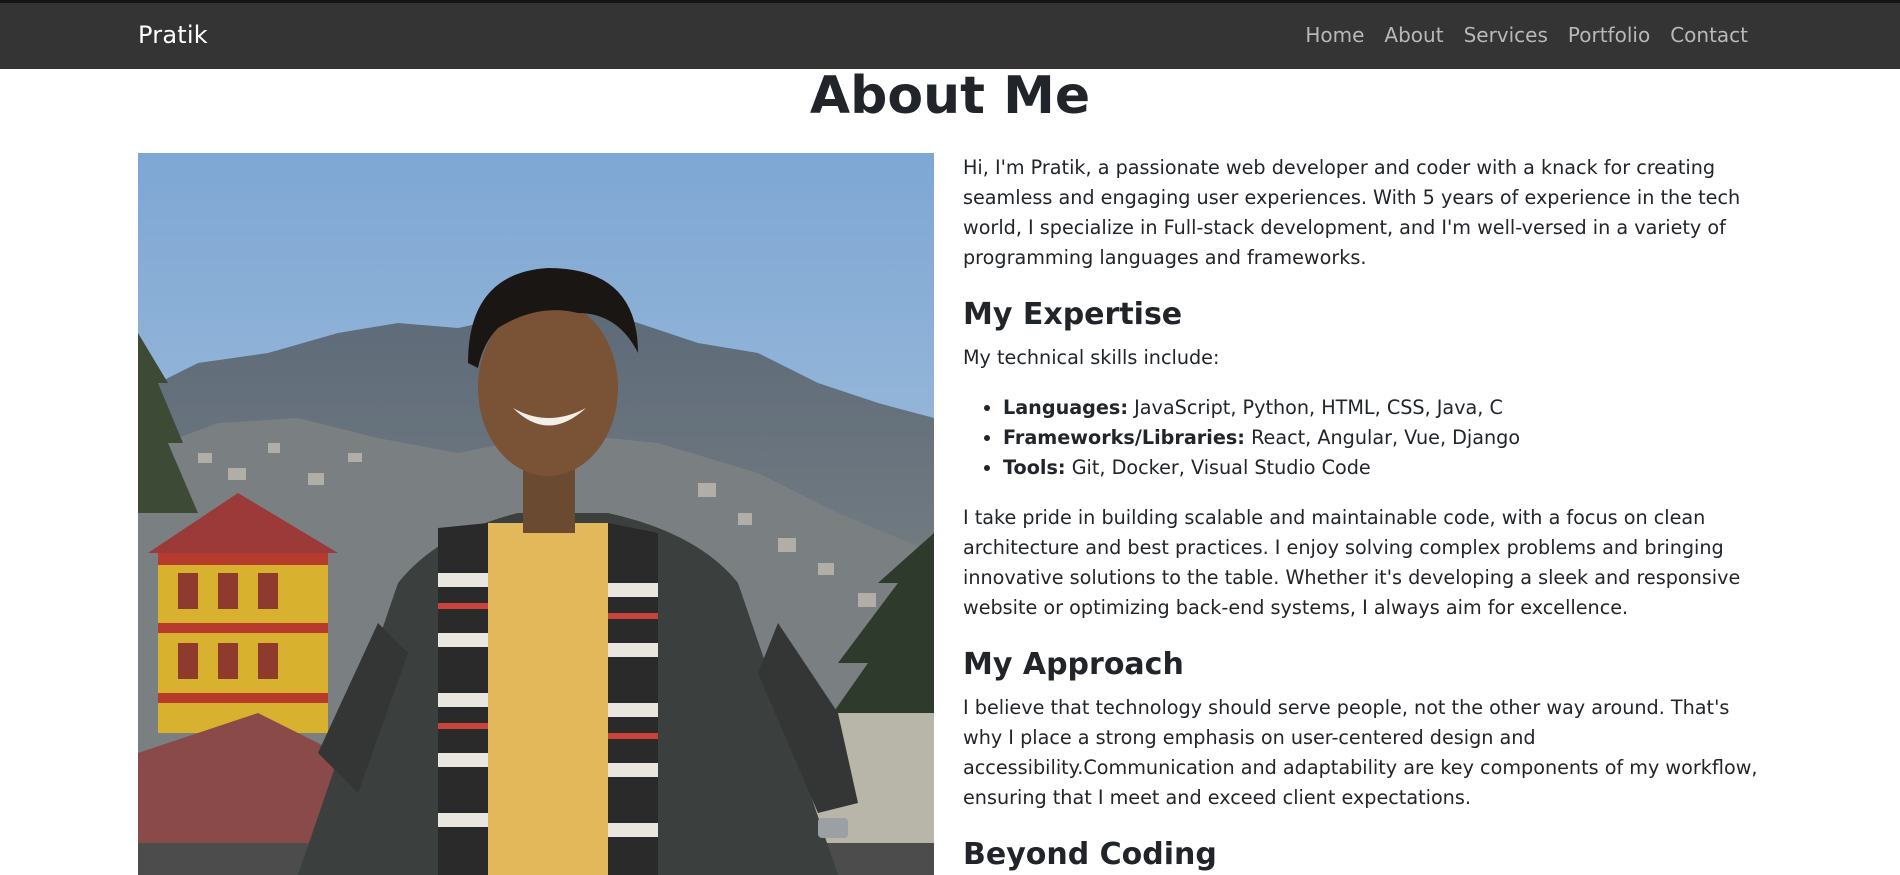 This screenshot has height=875, width=1900. I want to click on brand-link: Pratik, so click(173, 35).